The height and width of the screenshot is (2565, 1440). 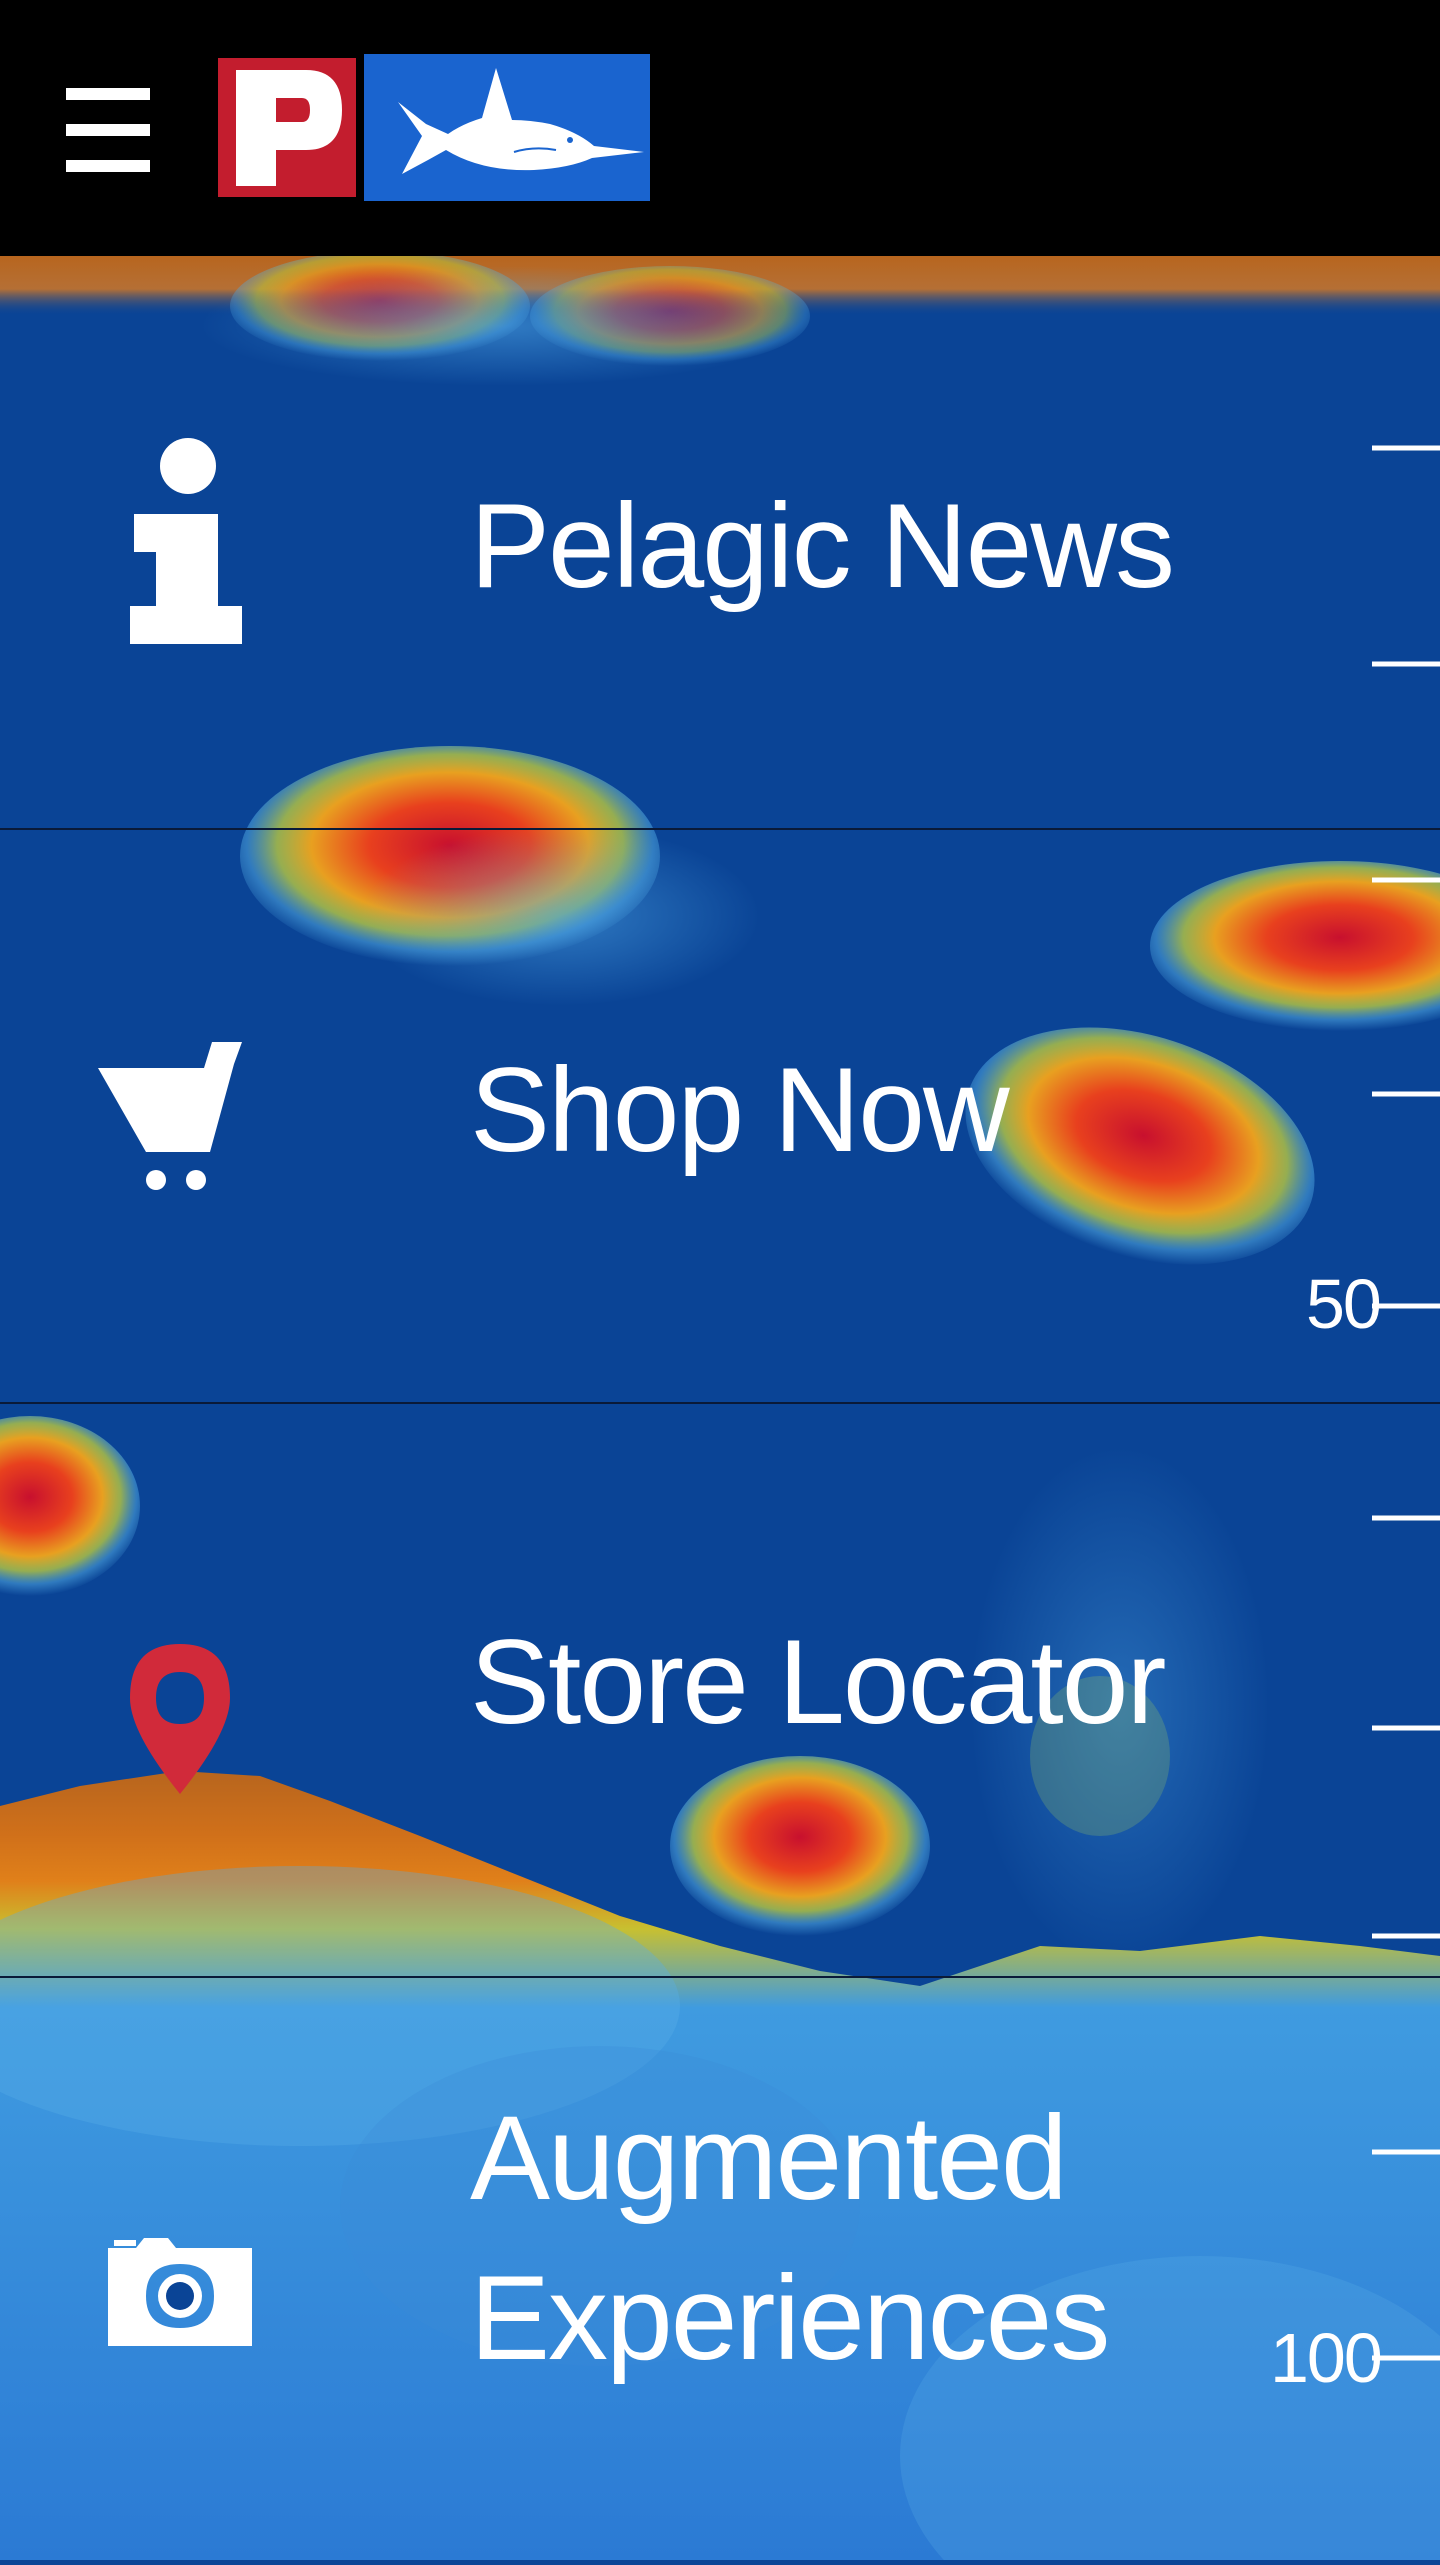 What do you see at coordinates (740, 1110) in the screenshot?
I see `menu-label: Shop Now` at bounding box center [740, 1110].